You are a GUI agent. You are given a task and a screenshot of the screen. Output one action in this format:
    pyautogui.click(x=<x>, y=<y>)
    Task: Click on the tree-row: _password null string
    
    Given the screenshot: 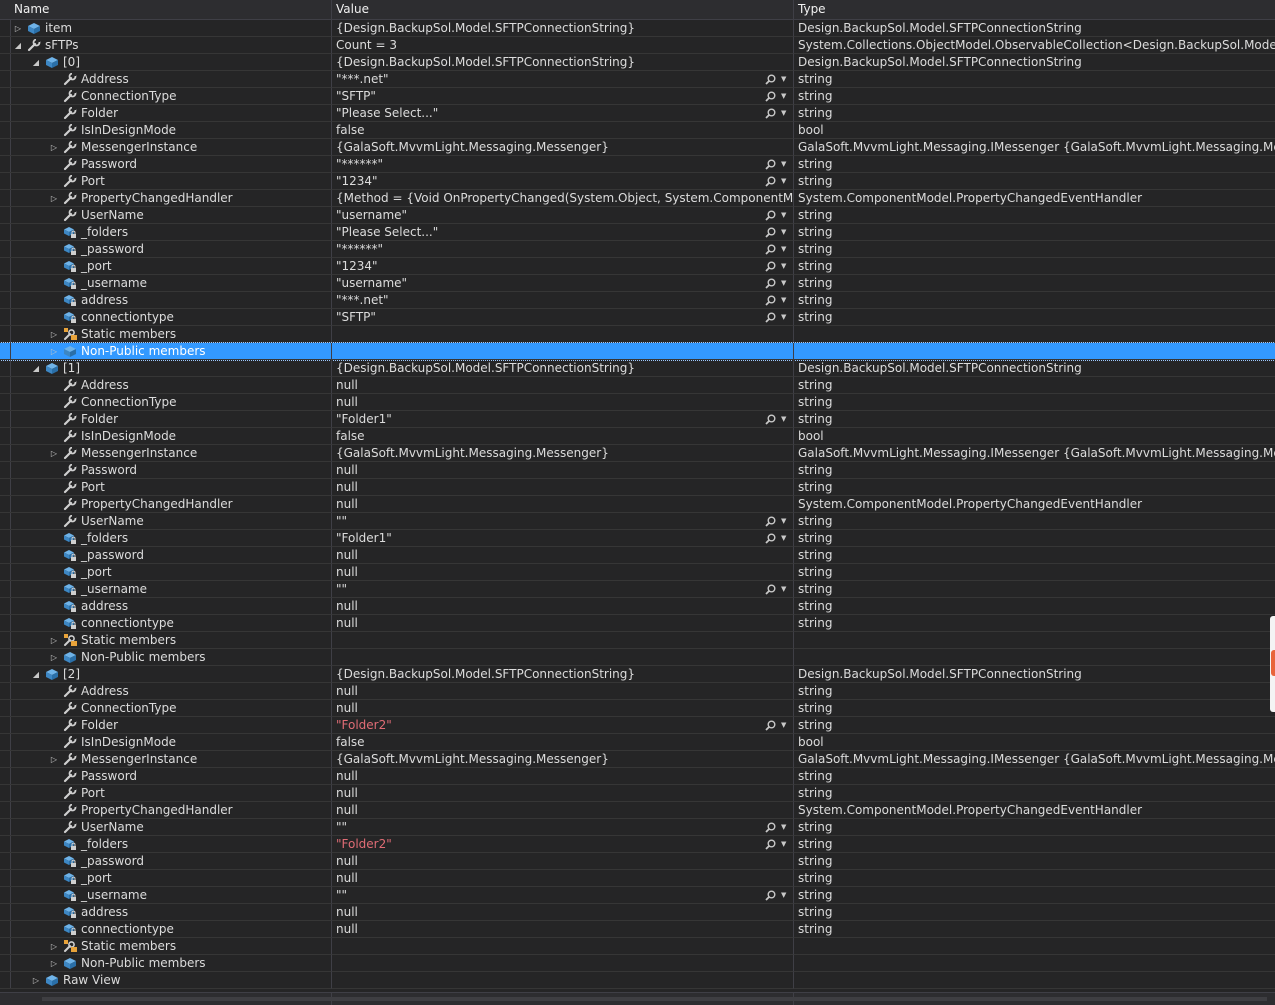 What is the action you would take?
    pyautogui.click(x=637, y=555)
    